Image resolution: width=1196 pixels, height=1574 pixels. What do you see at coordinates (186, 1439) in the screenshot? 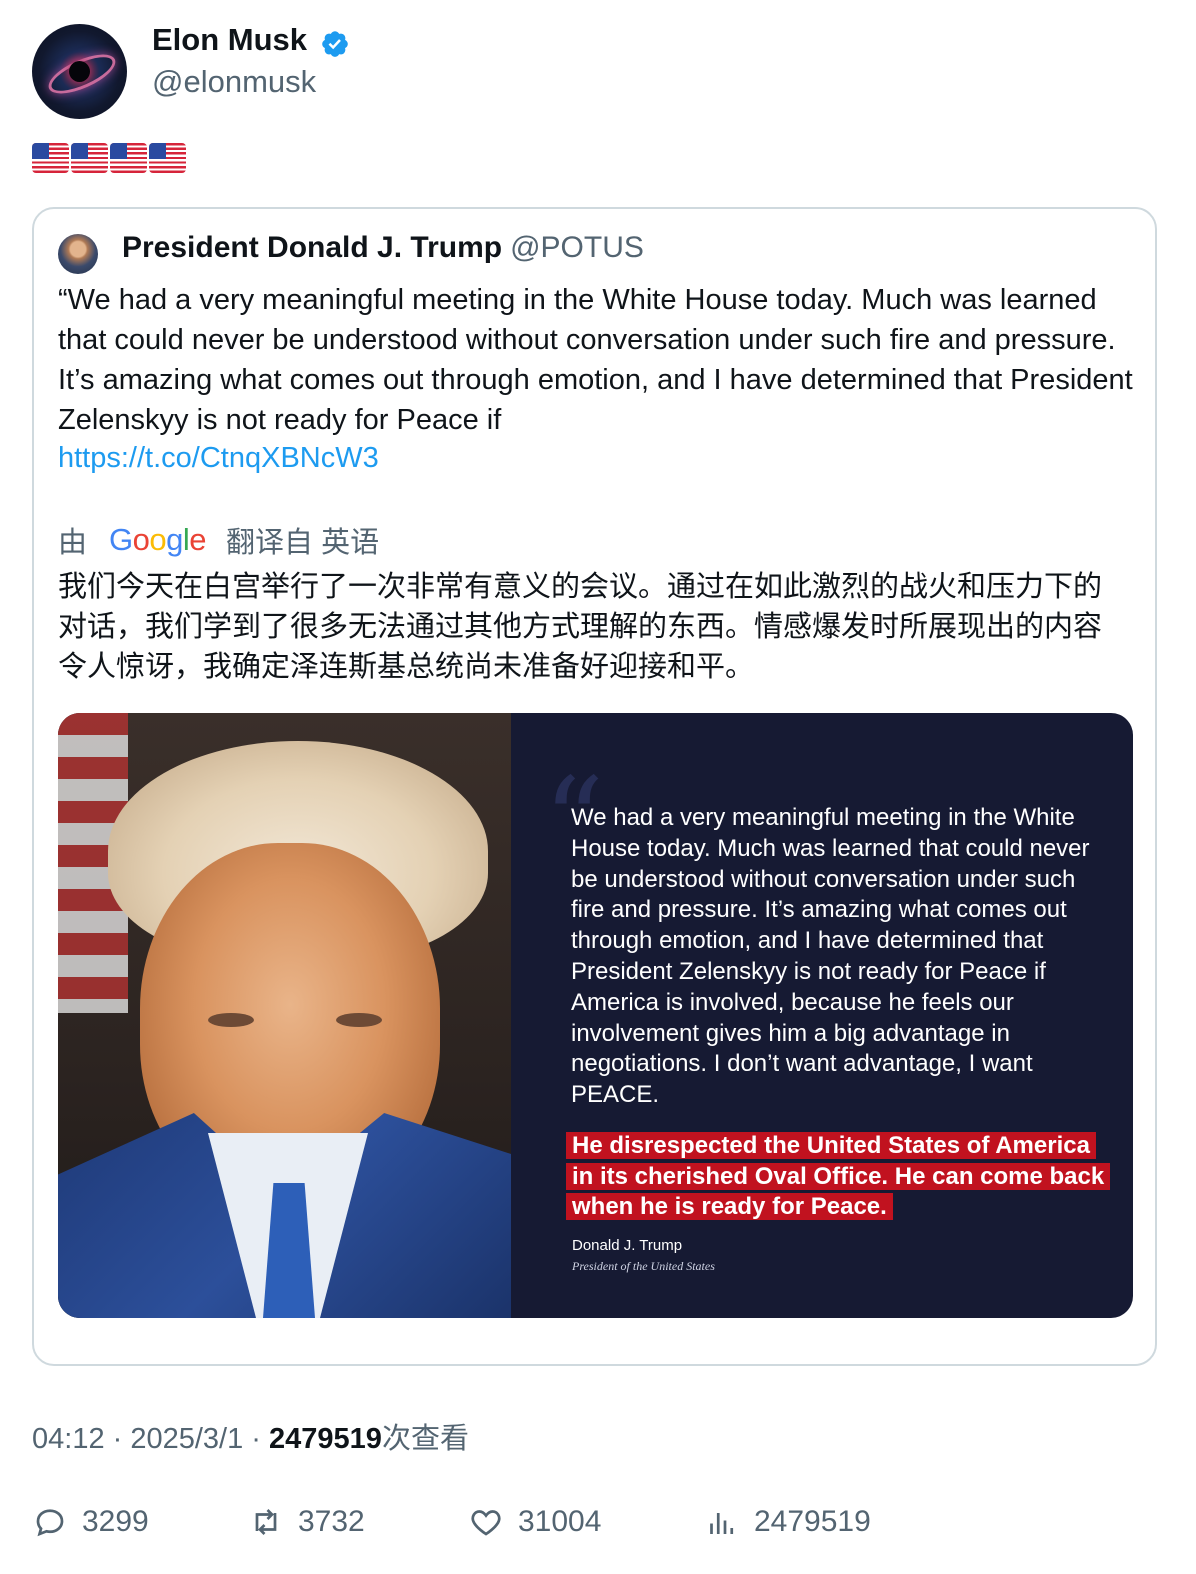
I see `post-date: 2025/3/1` at bounding box center [186, 1439].